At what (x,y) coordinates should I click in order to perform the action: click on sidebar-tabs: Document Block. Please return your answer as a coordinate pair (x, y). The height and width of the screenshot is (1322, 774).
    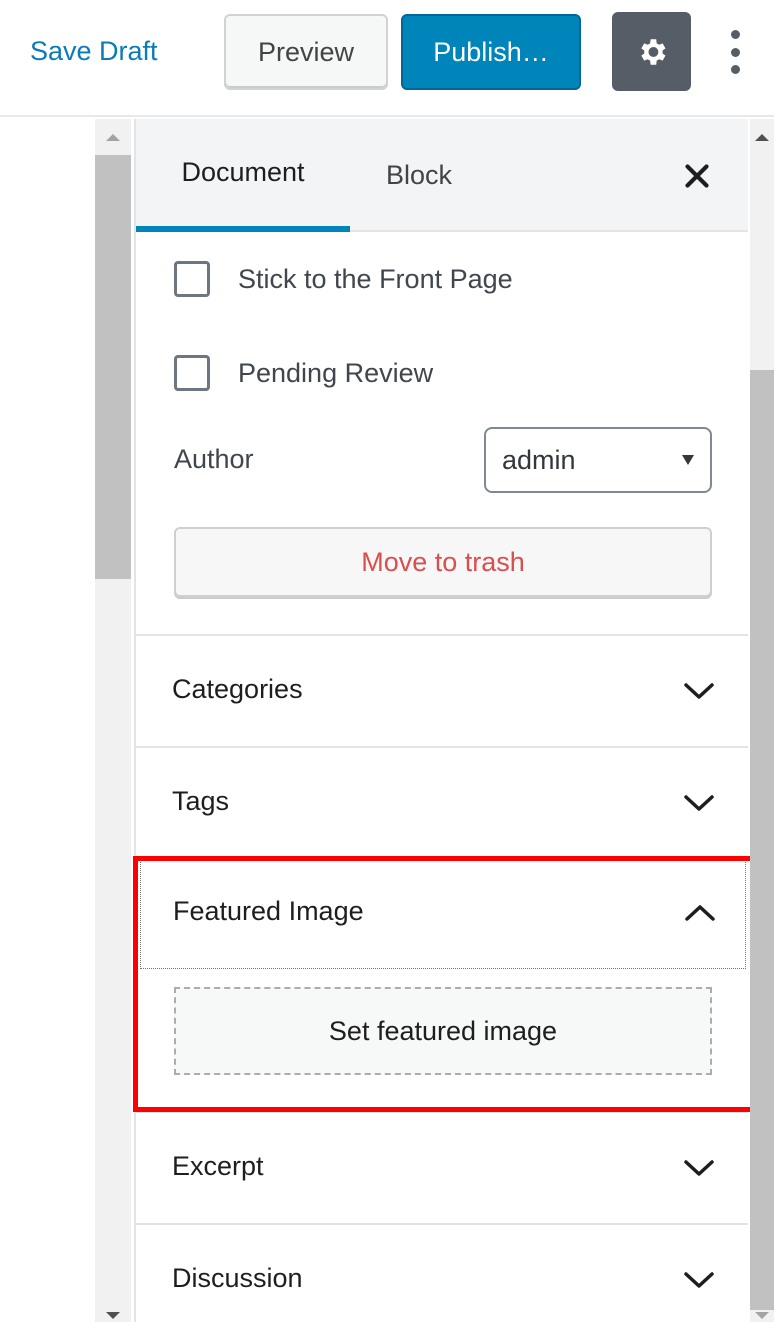
    Looking at the image, I should click on (442, 175).